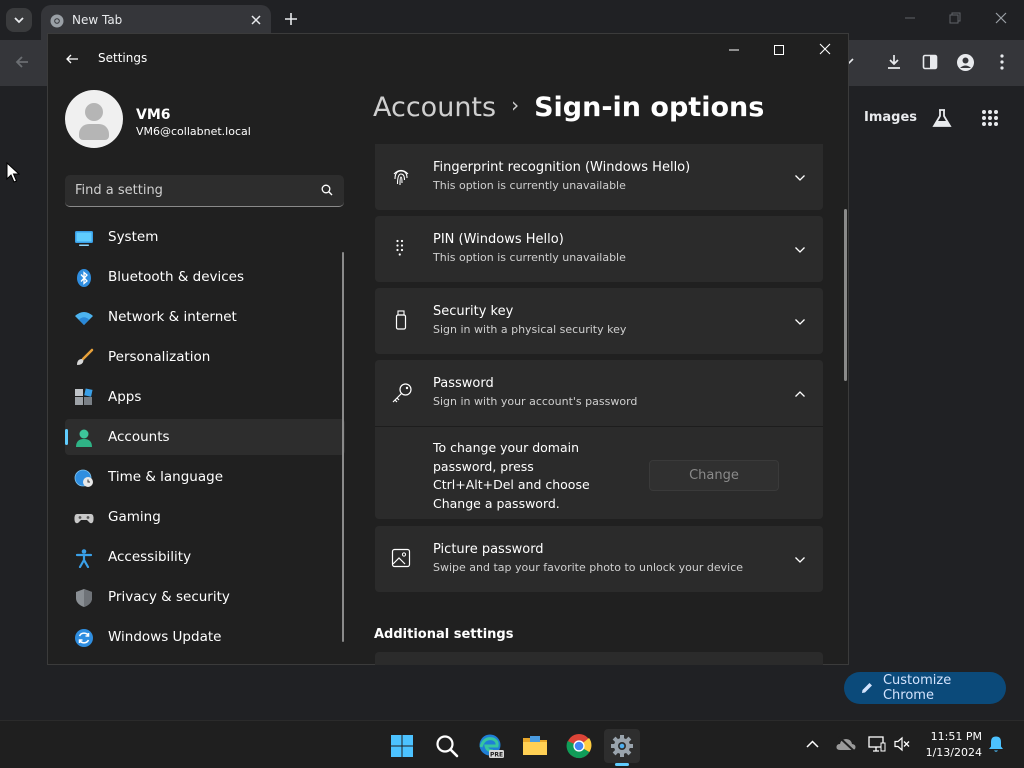 The width and height of the screenshot is (1024, 768). I want to click on chrome-favicon-icon, so click(57, 21).